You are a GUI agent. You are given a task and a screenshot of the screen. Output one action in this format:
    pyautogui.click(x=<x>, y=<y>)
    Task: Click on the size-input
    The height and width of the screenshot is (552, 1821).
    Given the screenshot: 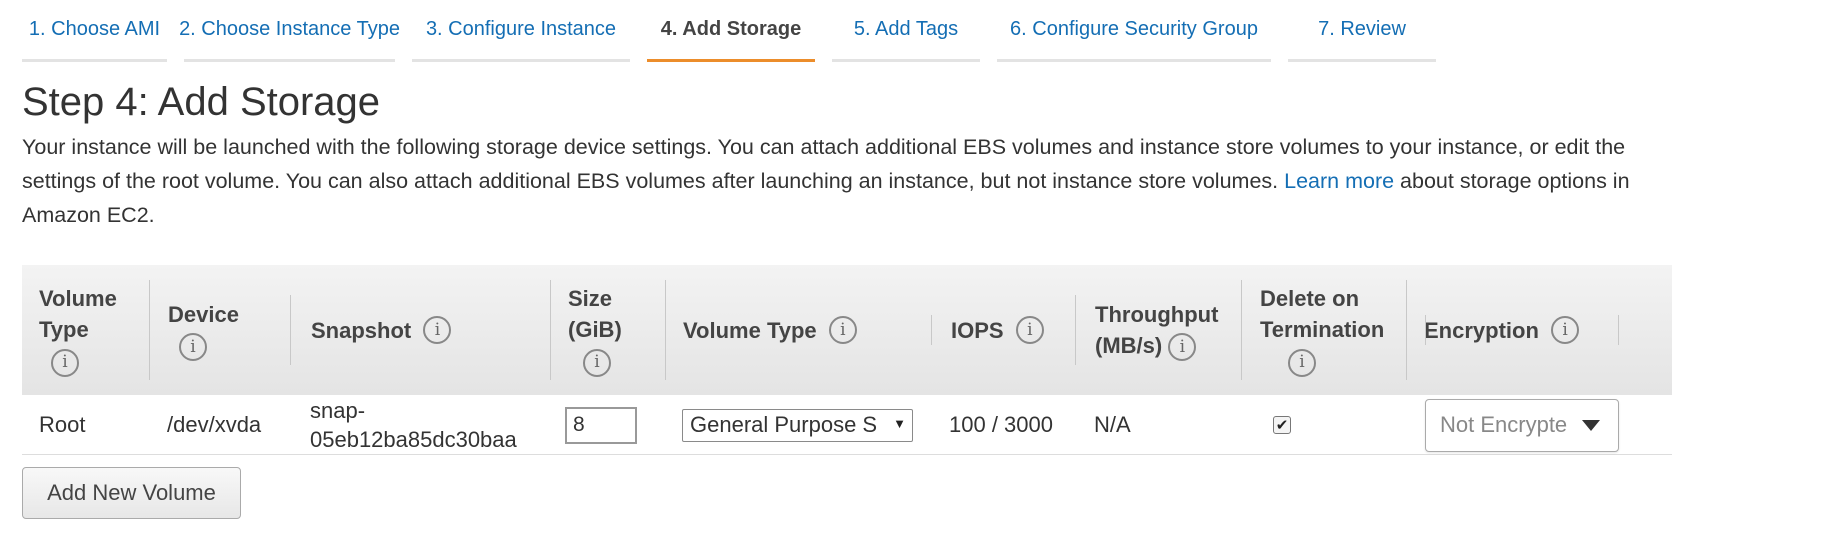 What is the action you would take?
    pyautogui.click(x=601, y=425)
    